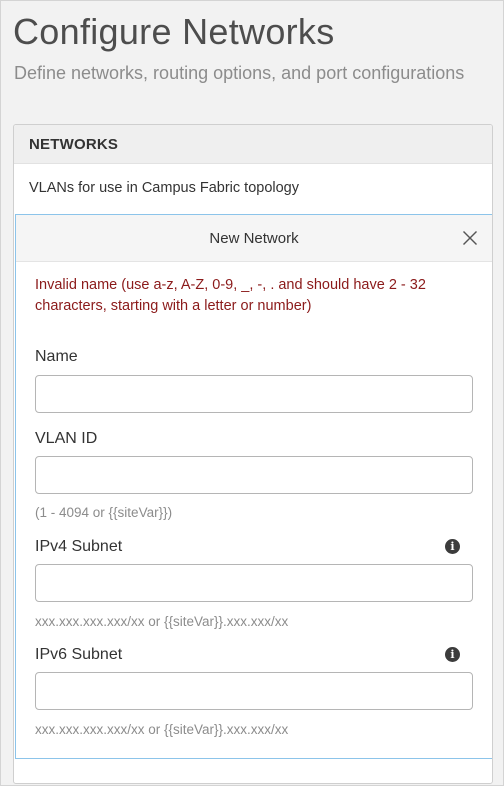  Describe the element at coordinates (254, 691) in the screenshot. I see `ipv6-subnet-input` at that location.